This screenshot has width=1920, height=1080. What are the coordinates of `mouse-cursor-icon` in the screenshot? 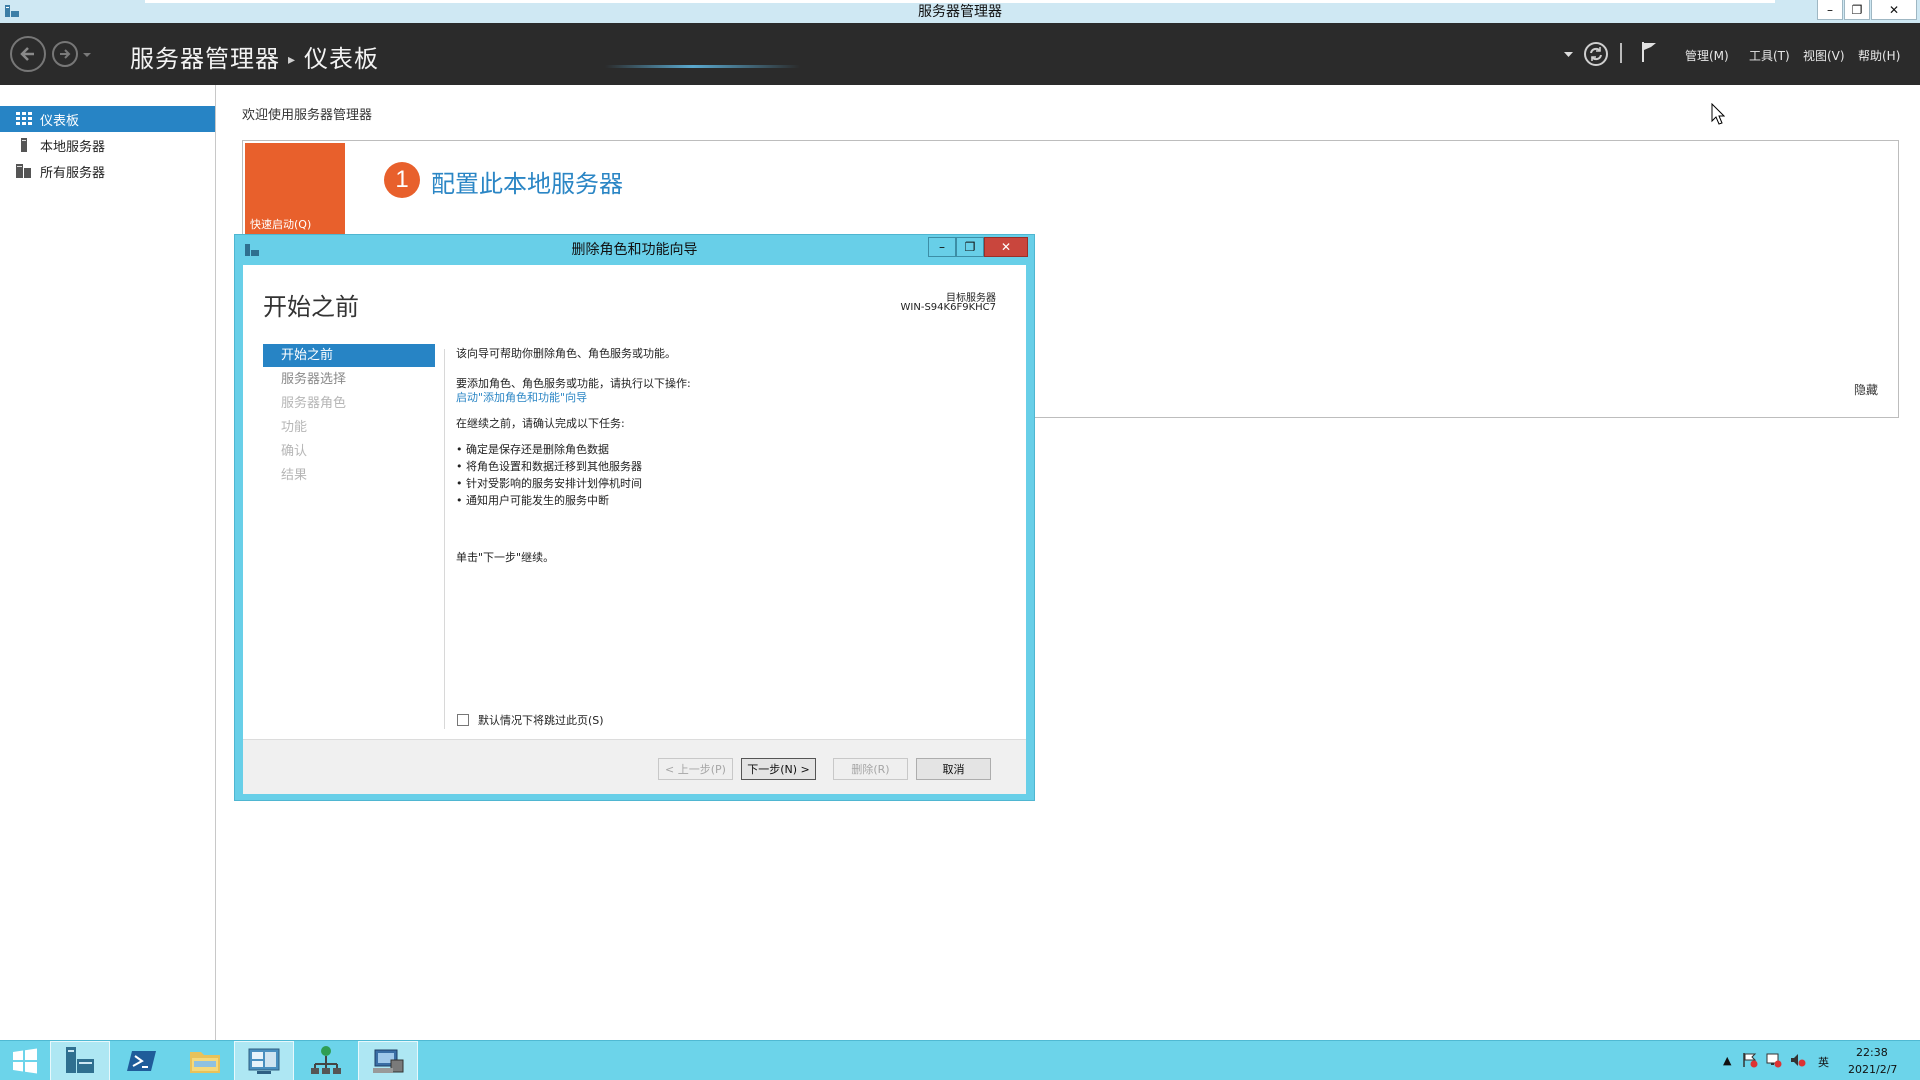 It's located at (1718, 114).